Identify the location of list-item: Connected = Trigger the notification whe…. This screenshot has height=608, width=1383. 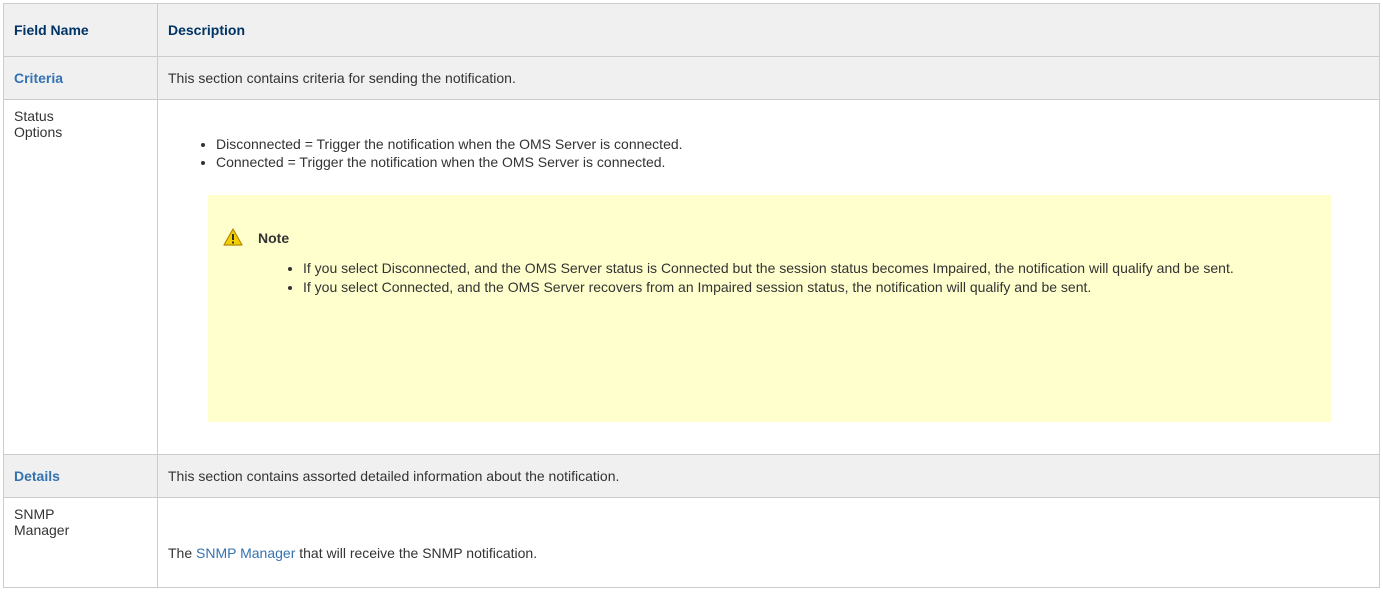
(792, 162).